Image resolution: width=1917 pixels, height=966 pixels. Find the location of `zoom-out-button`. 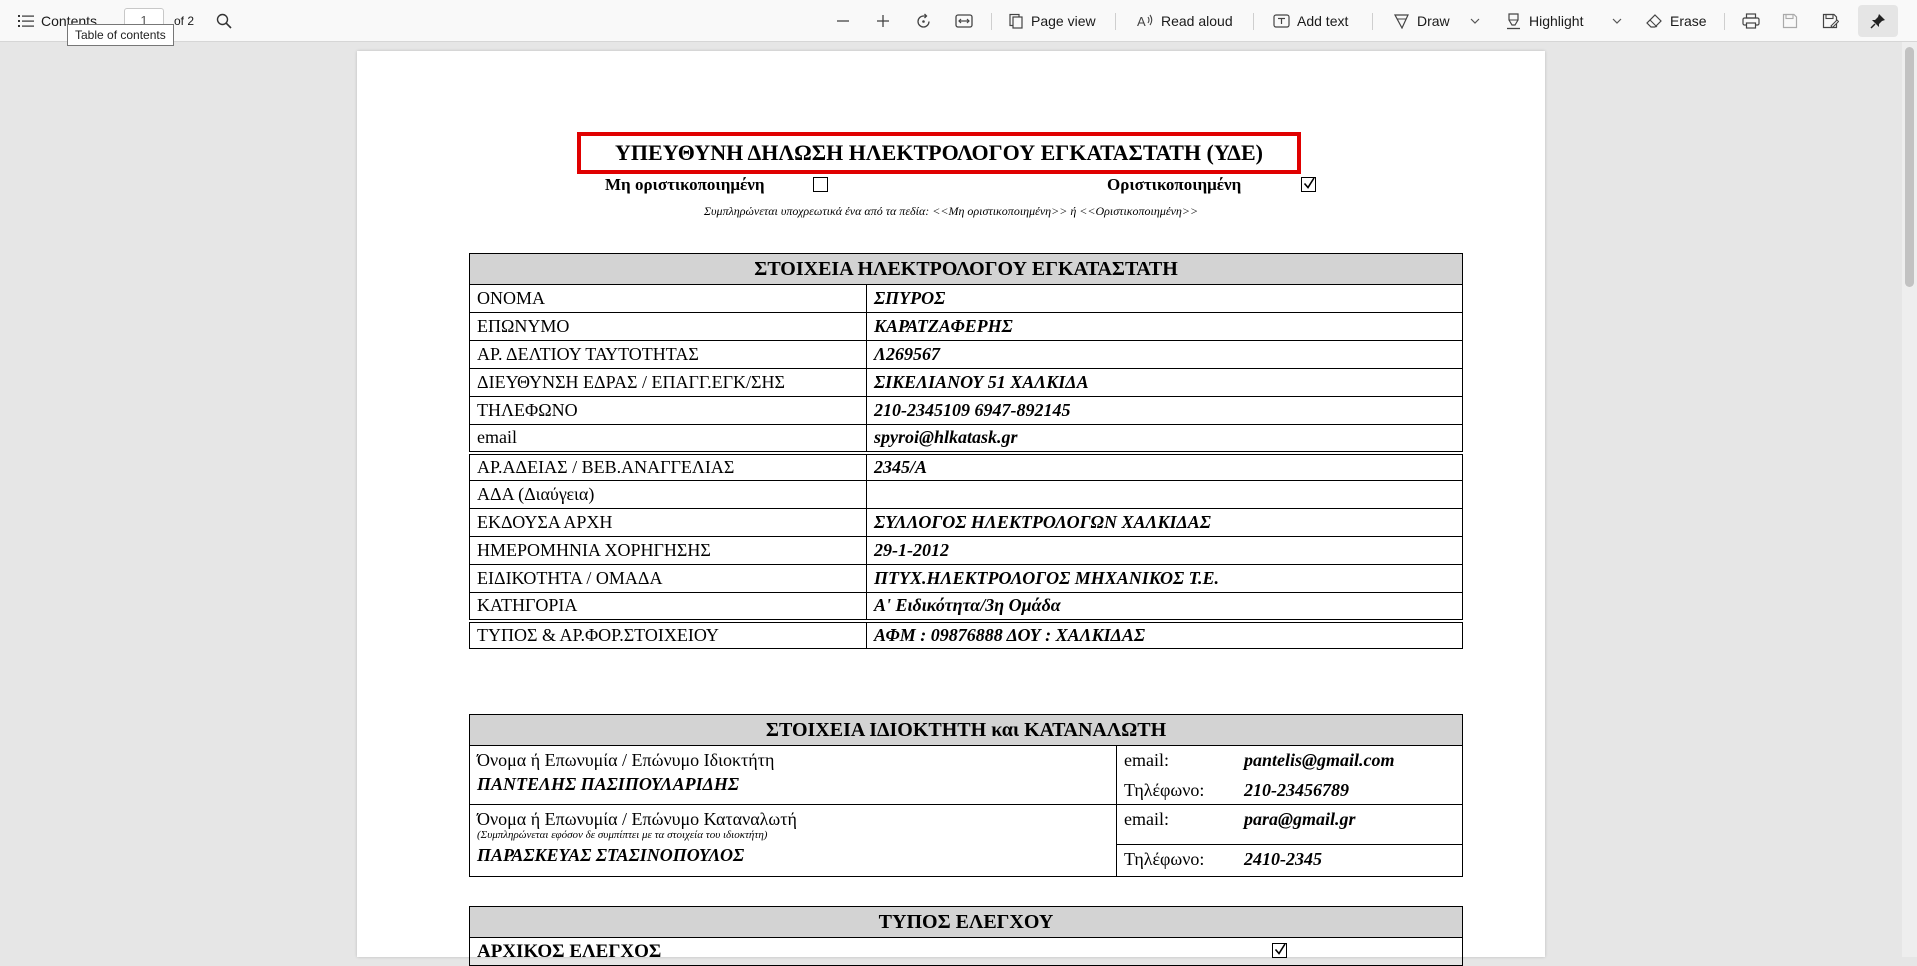

zoom-out-button is located at coordinates (843, 21).